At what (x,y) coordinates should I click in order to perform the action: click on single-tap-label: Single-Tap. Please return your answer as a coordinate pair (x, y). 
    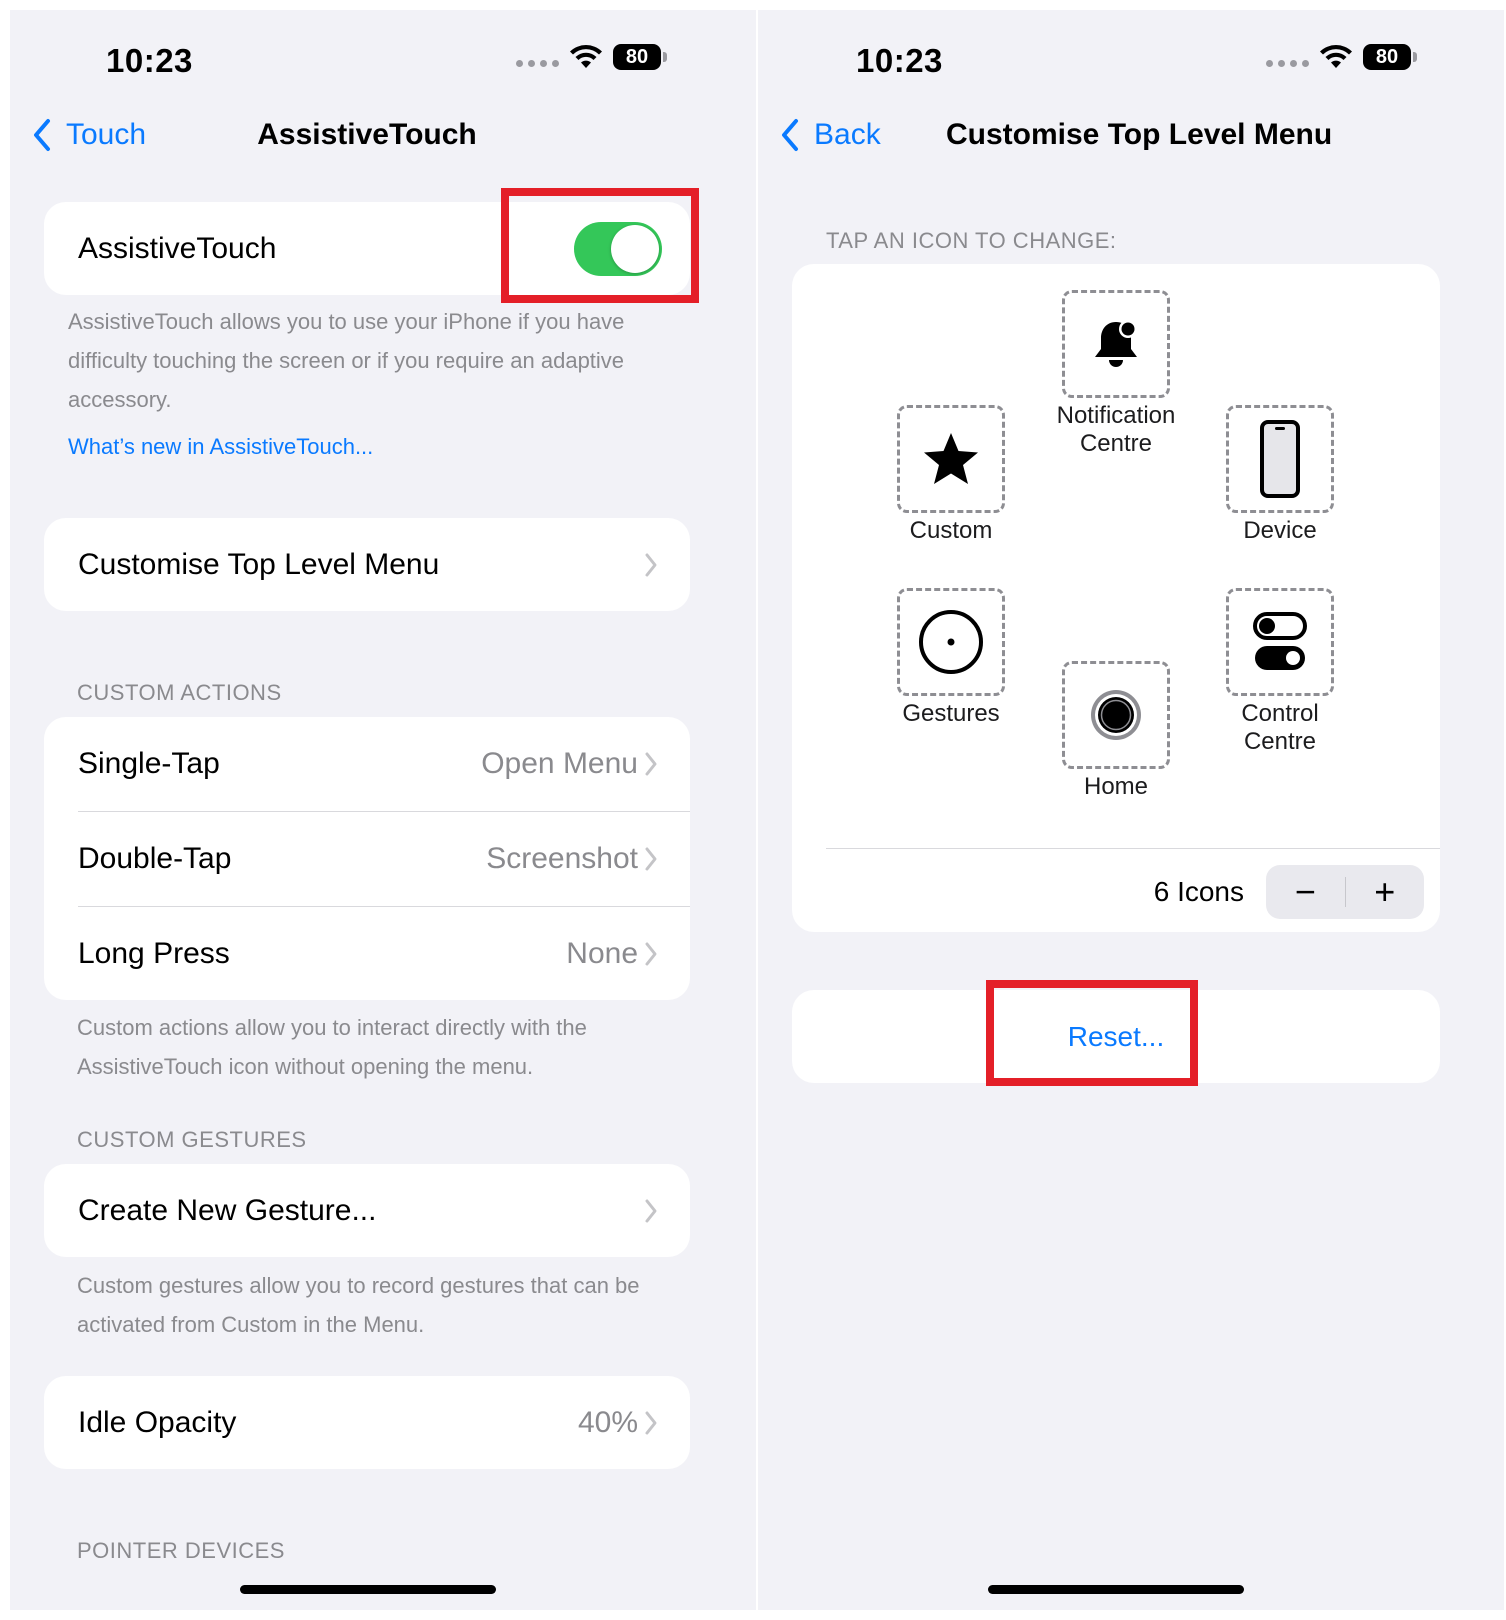
    Looking at the image, I should click on (149, 763).